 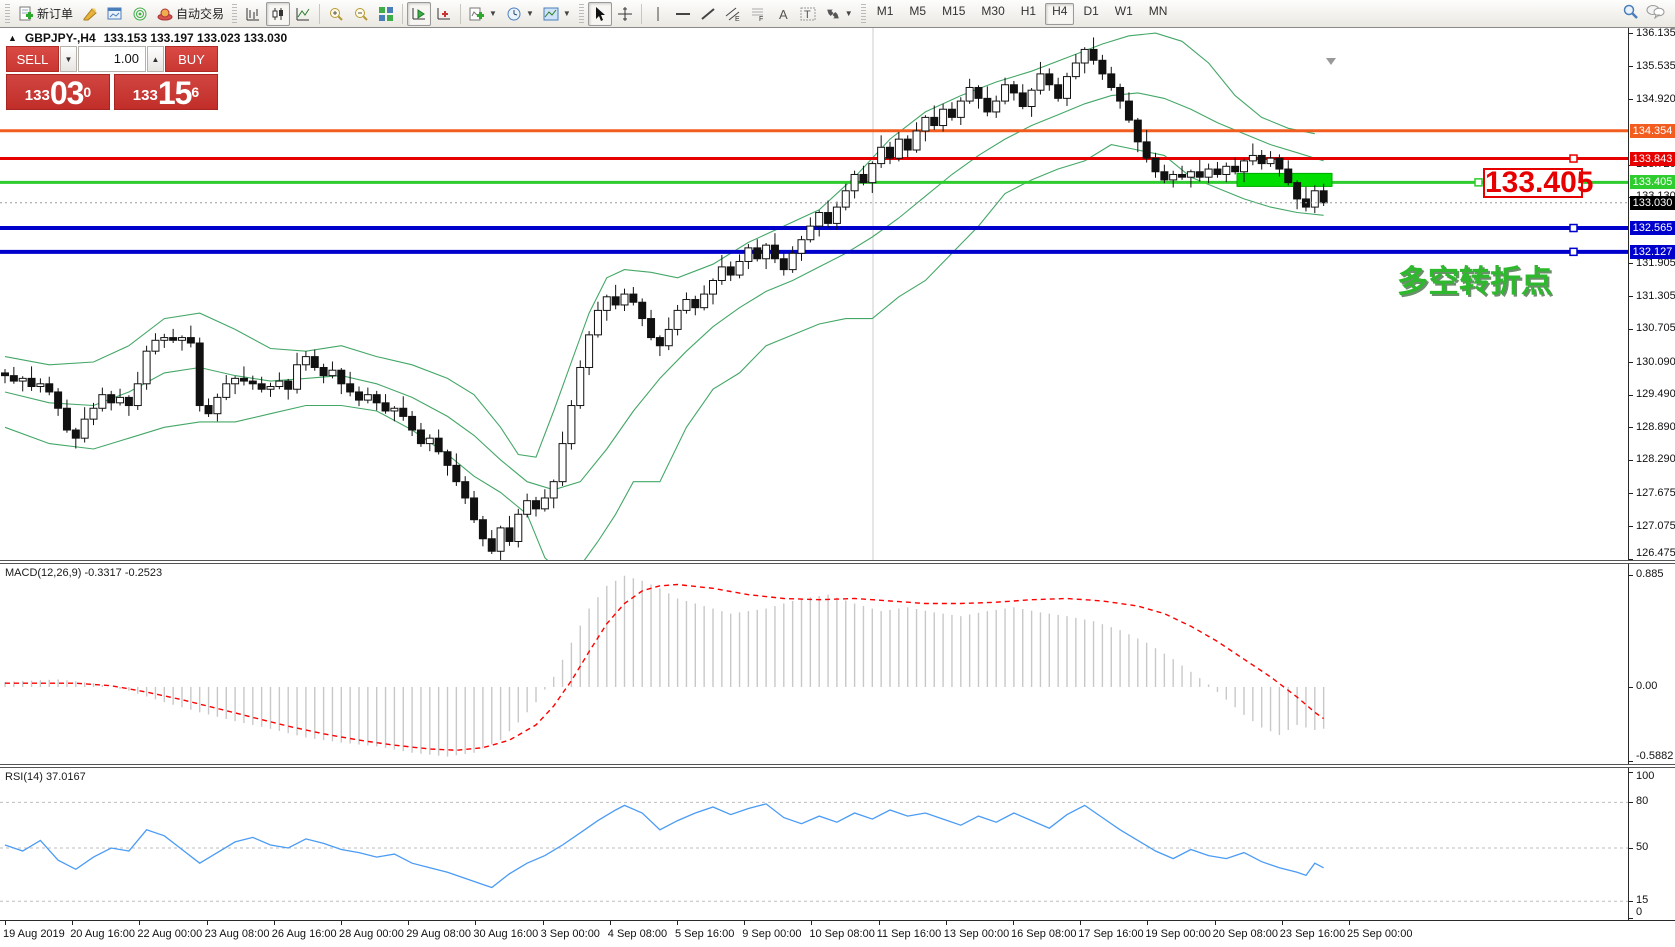 I want to click on macd-axis: 0.885 0.00 -0.5882, so click(x=1651, y=664).